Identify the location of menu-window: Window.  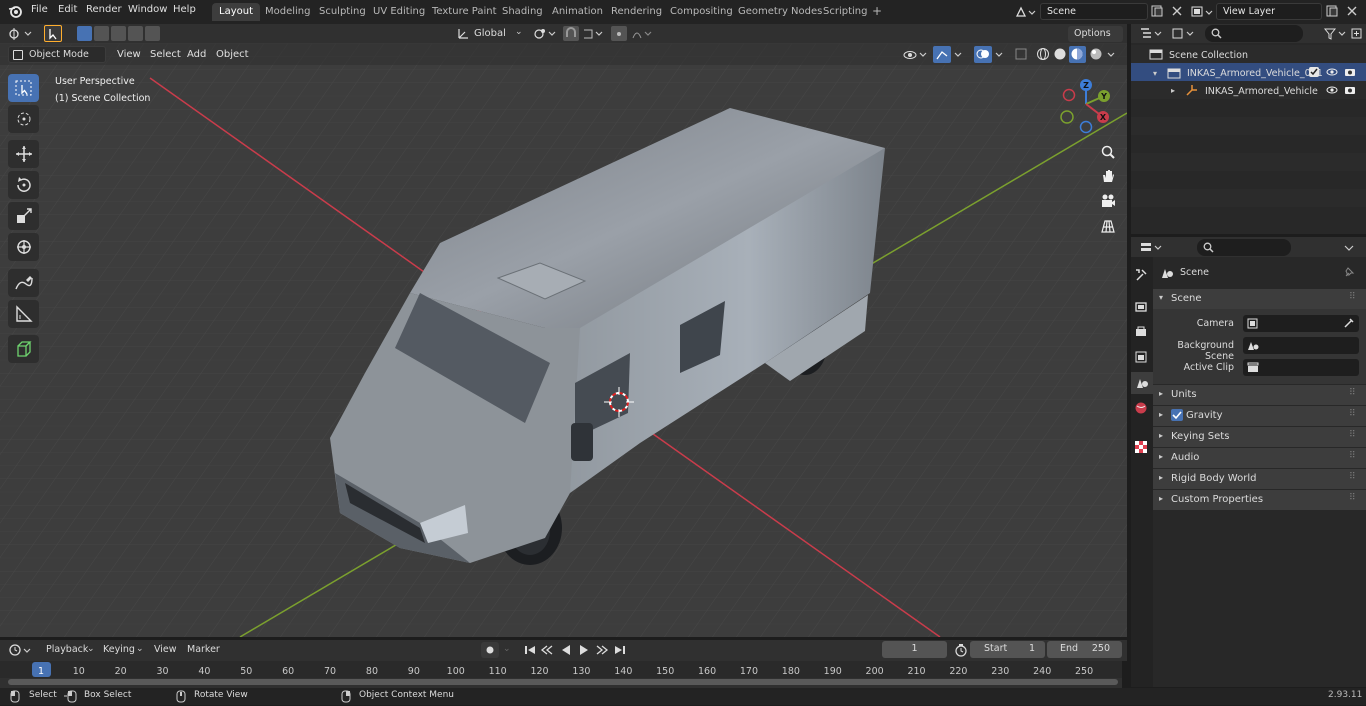
(147, 9).